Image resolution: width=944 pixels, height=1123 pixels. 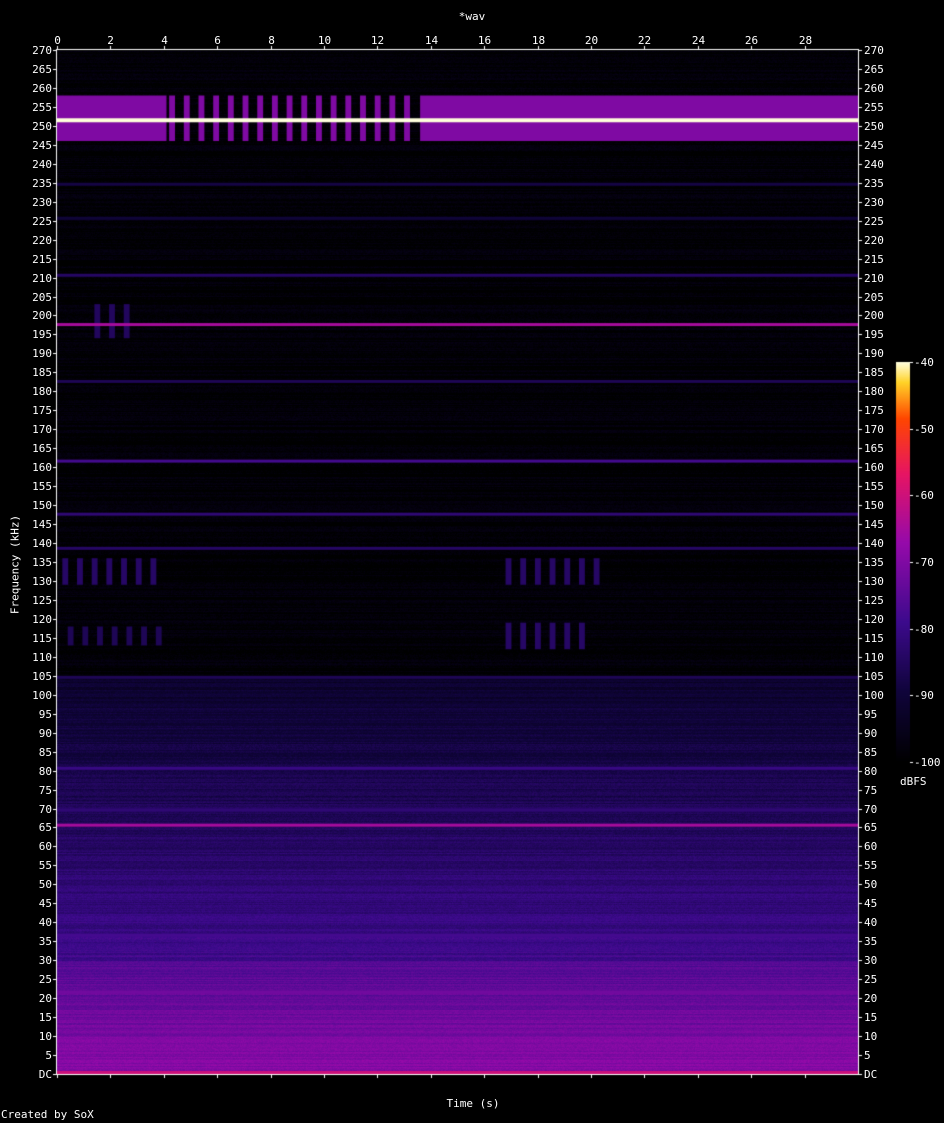 What do you see at coordinates (874, 107) in the screenshot?
I see `y-tick-label-right: 255` at bounding box center [874, 107].